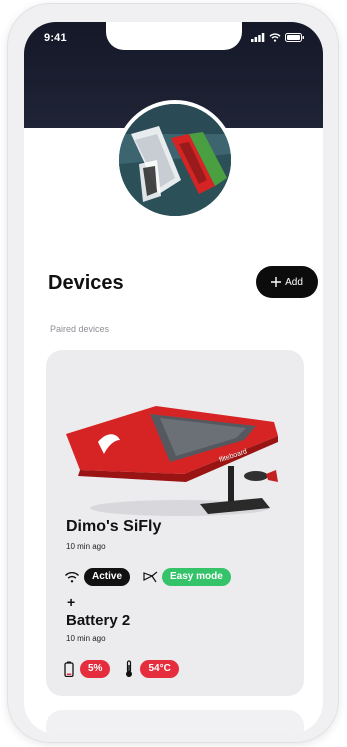  I want to click on plus-icon, so click(276, 282).